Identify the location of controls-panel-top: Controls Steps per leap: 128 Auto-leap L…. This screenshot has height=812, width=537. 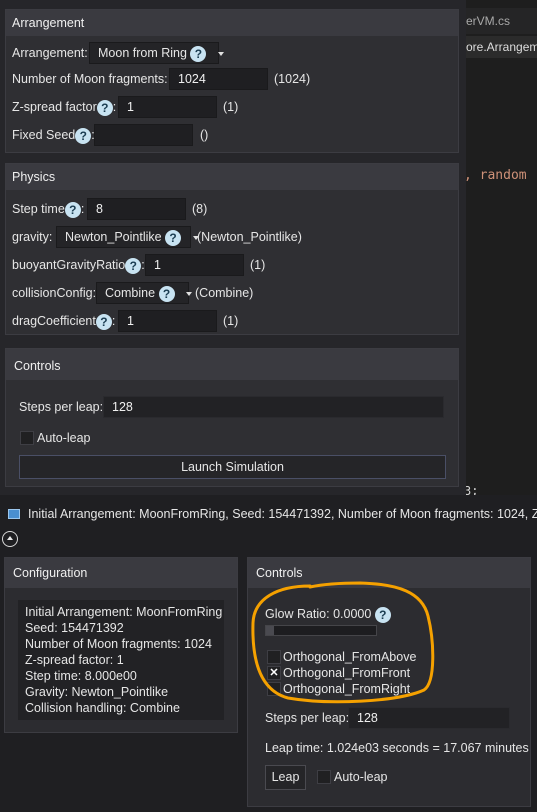
(232, 417).